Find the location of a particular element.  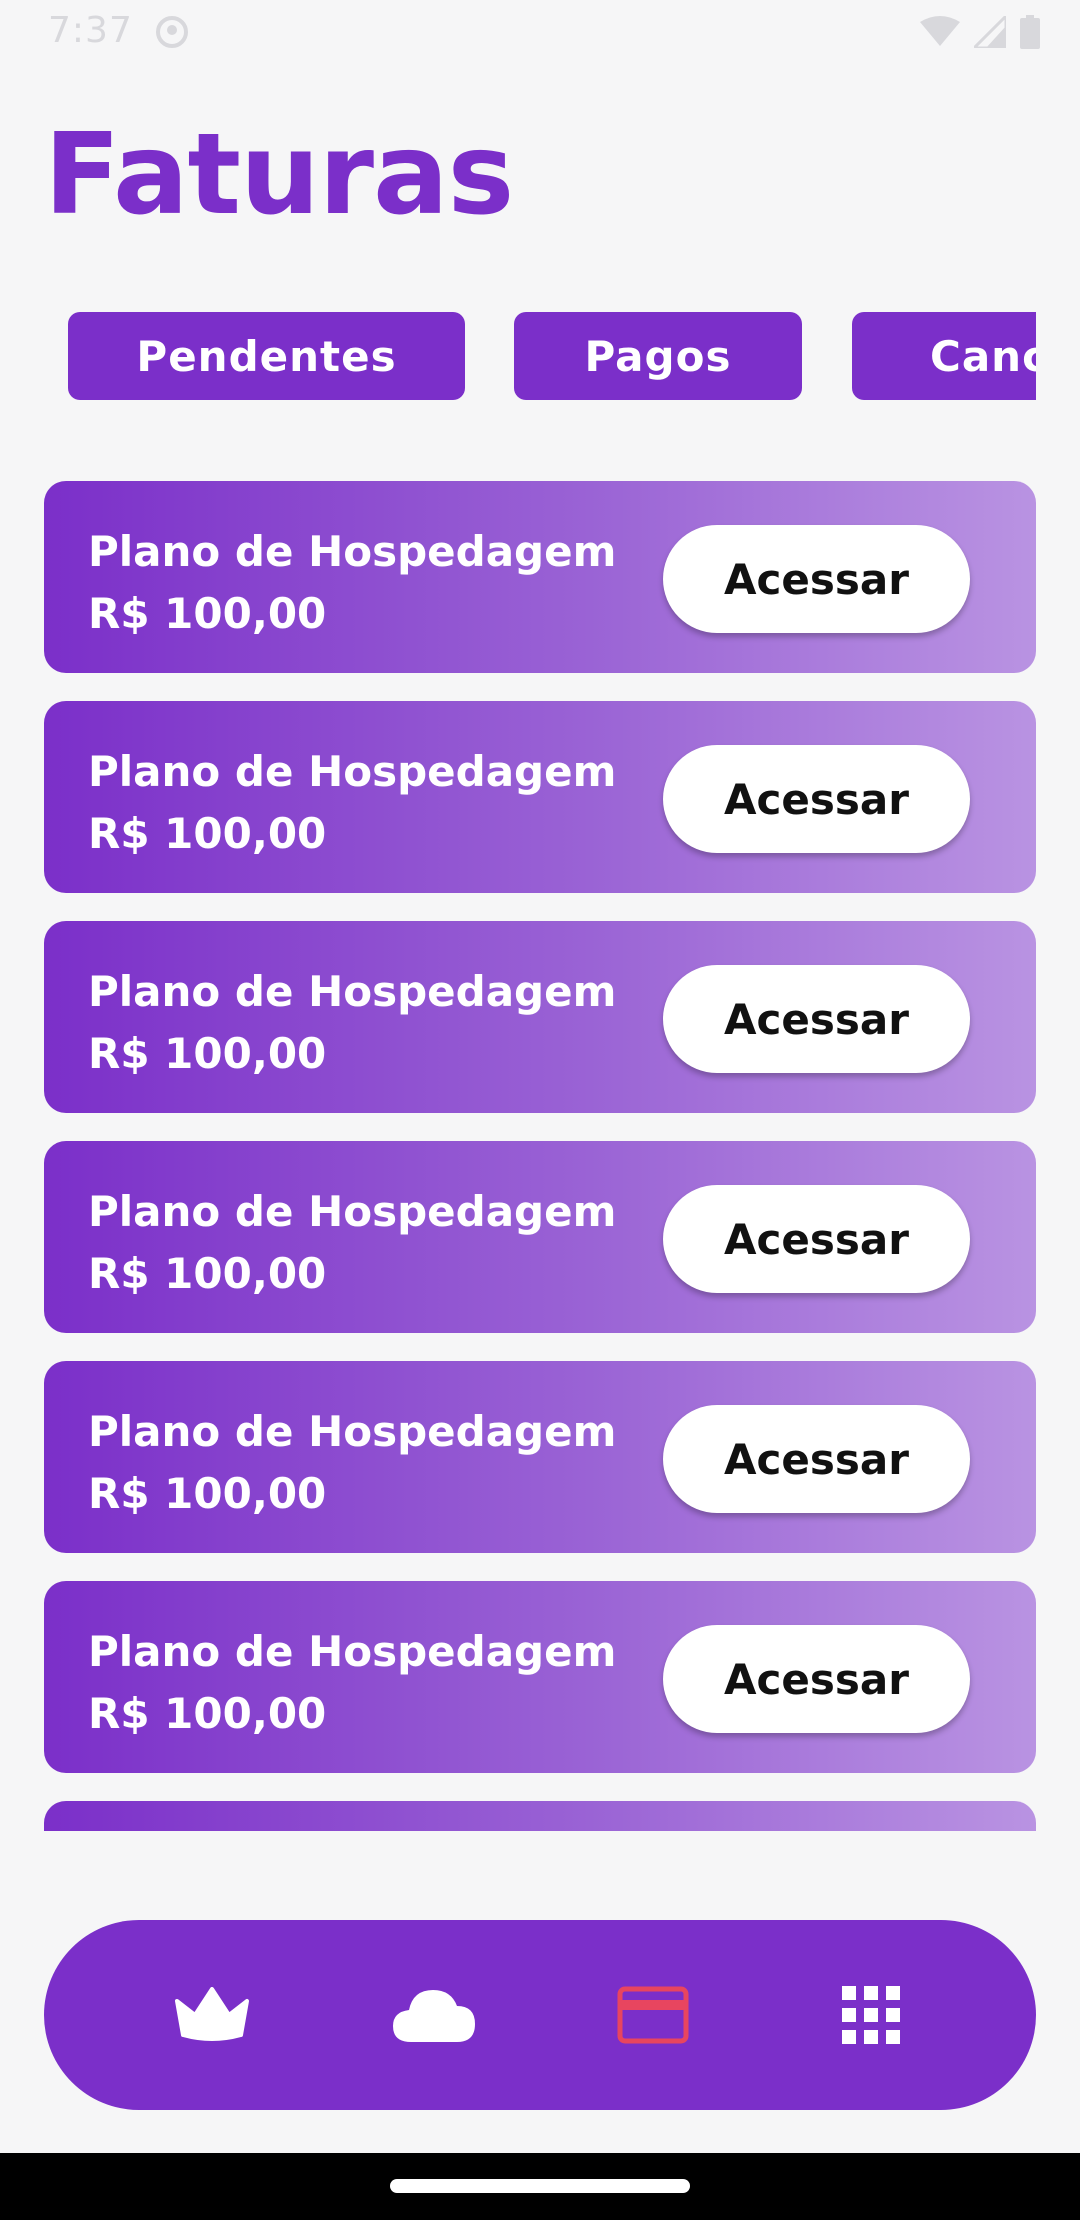

crown-icon is located at coordinates (212, 2014).